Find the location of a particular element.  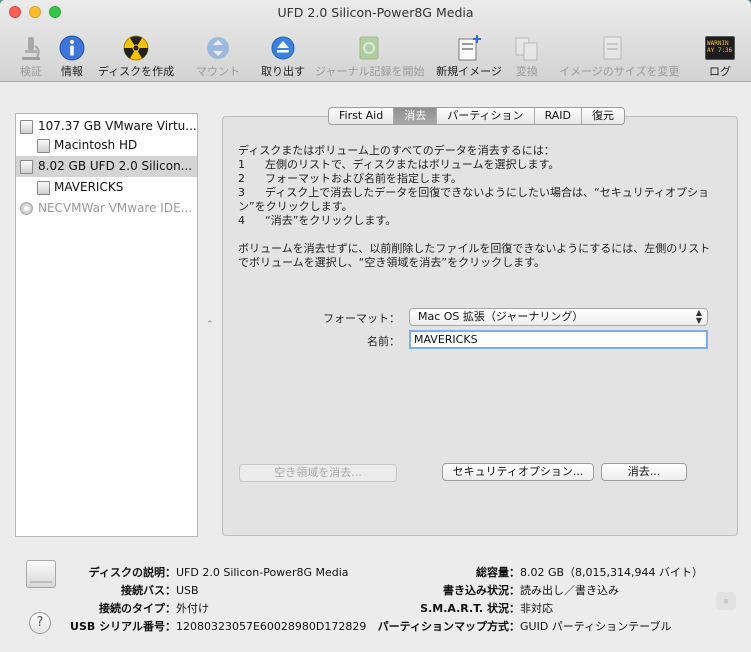

journal-label: ジャーナル記録を開始 is located at coordinates (370, 71).